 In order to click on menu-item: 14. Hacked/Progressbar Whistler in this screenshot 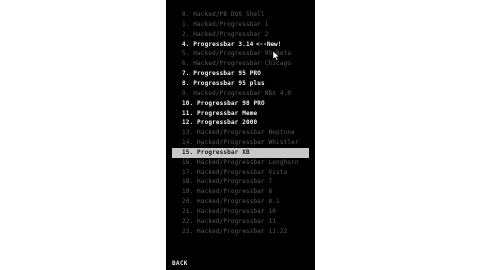, I will do `click(240, 143)`.